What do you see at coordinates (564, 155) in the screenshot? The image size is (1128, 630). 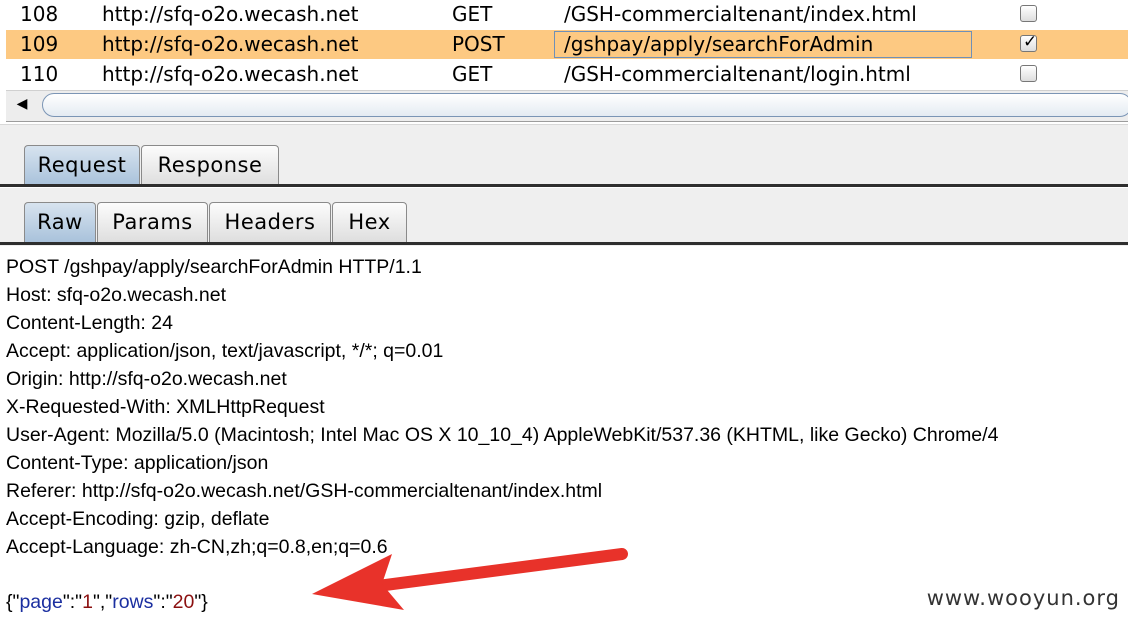 I see `main-tab-bar: Request Response` at bounding box center [564, 155].